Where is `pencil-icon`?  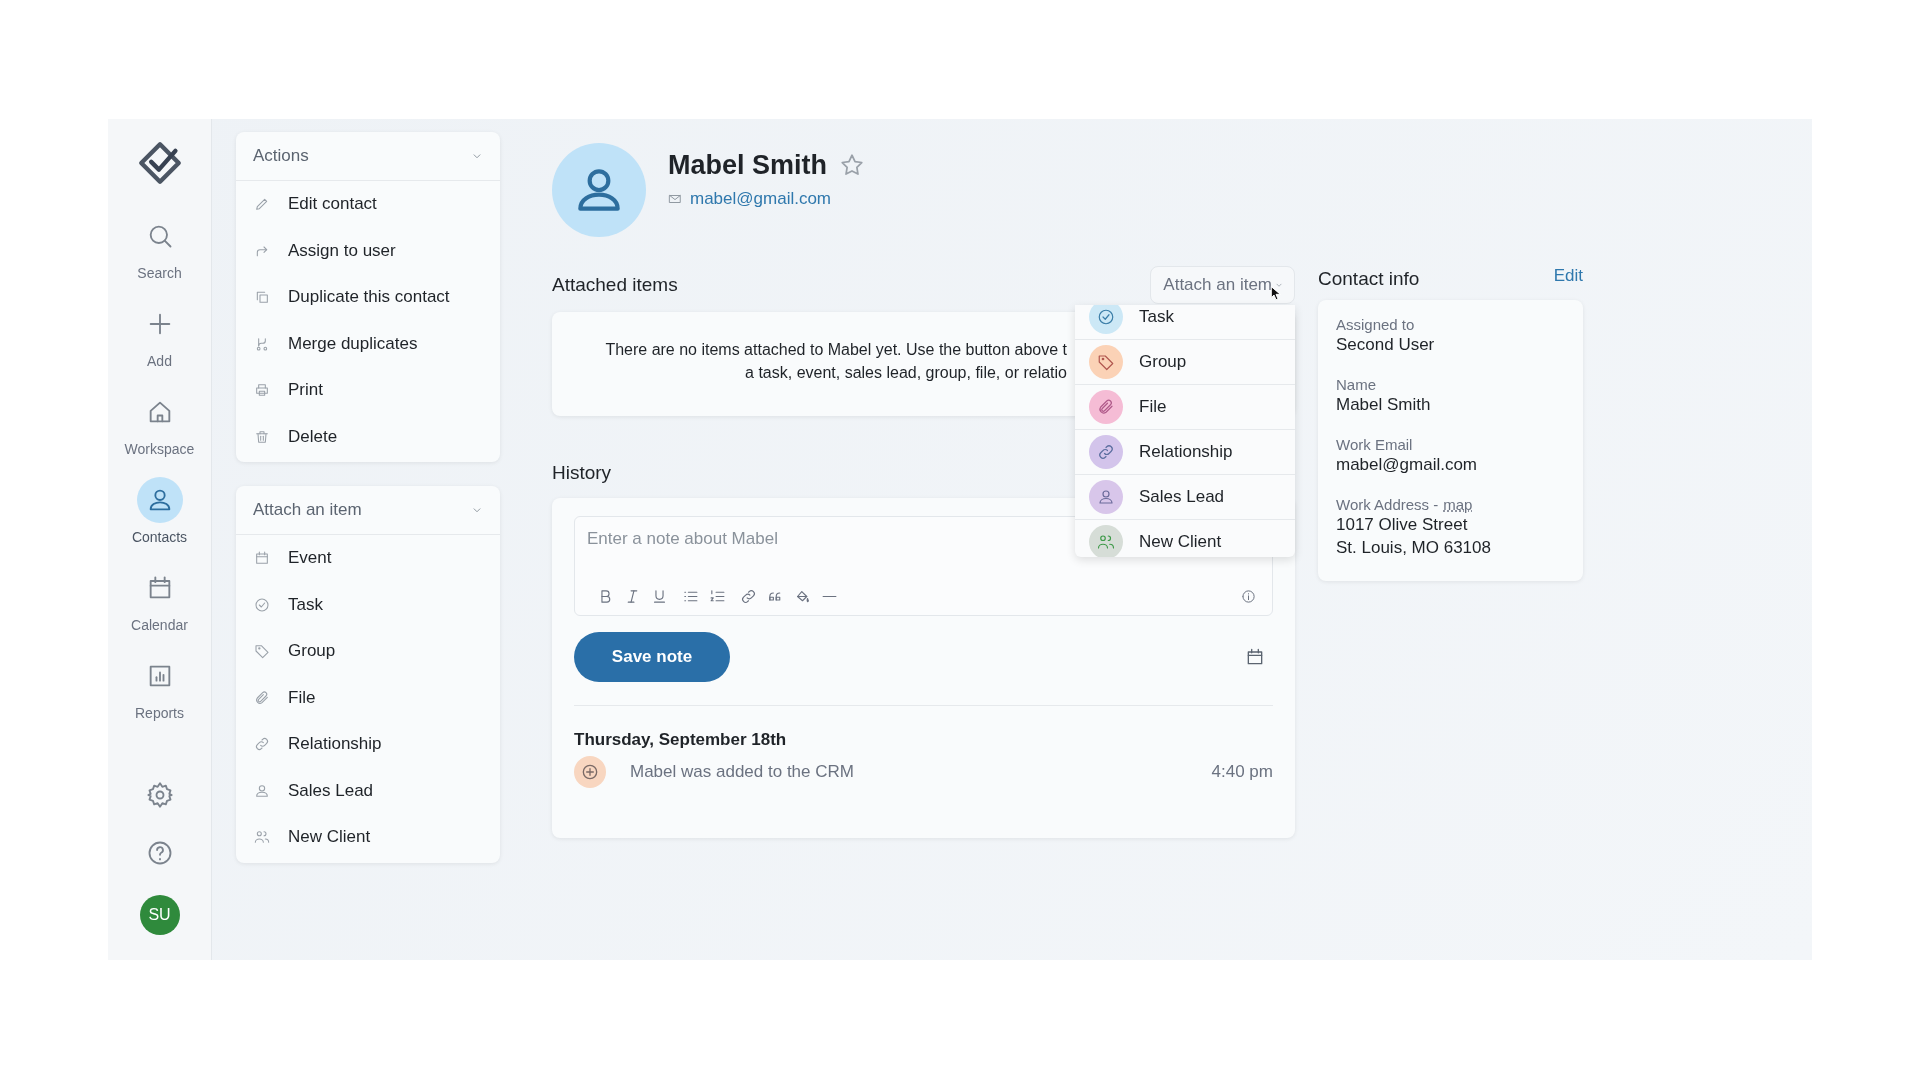 pencil-icon is located at coordinates (262, 204).